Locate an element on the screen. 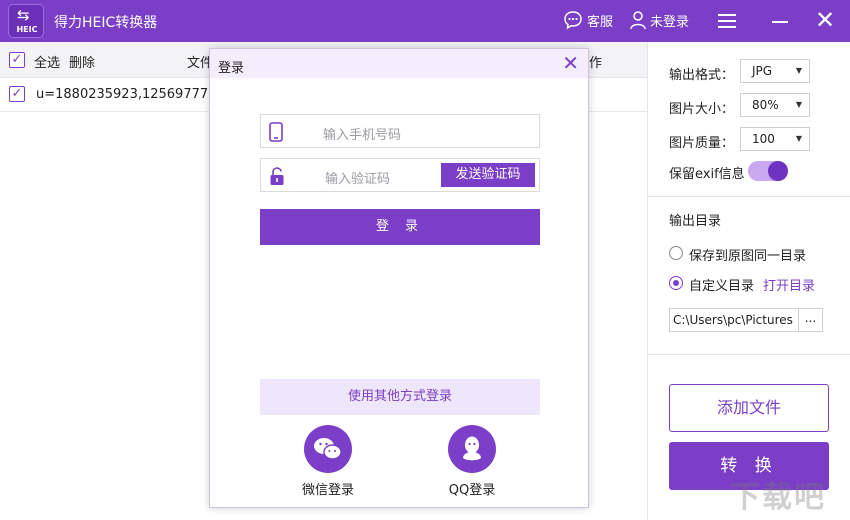 Image resolution: width=850 pixels, height=520 pixels. select-all-checkbox: ✓ is located at coordinates (17, 60).